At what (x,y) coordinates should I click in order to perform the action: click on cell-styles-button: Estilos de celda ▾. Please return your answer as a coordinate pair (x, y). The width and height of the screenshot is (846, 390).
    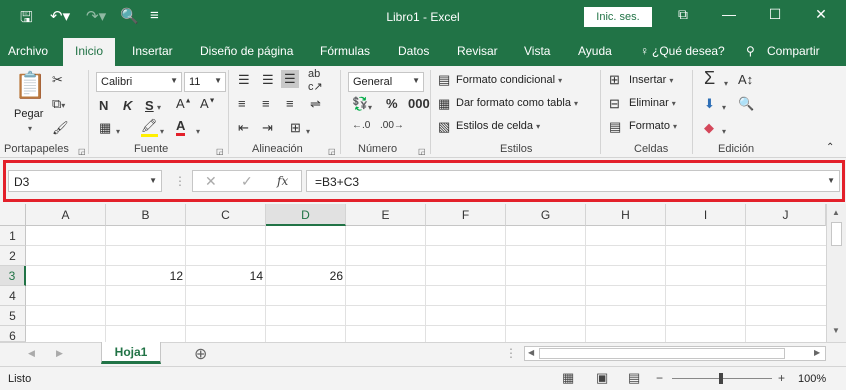
    Looking at the image, I should click on (498, 126).